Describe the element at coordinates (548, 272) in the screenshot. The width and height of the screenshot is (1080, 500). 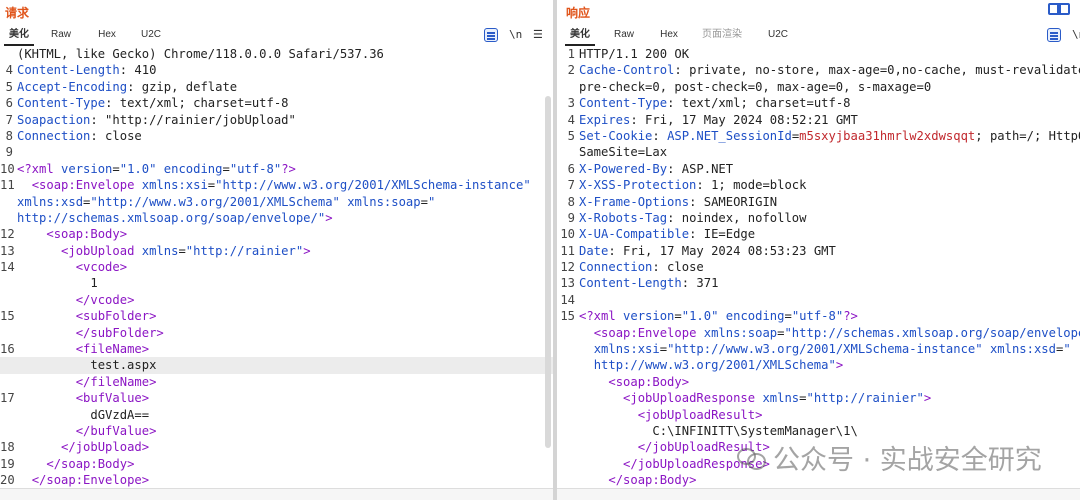
I see `request-scrollbar` at that location.